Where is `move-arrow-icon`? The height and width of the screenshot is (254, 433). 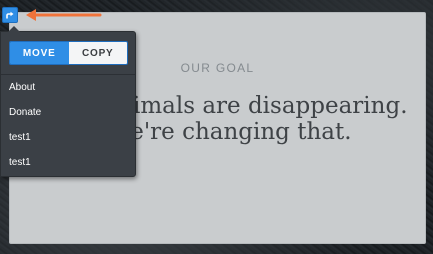 move-arrow-icon is located at coordinates (10, 15).